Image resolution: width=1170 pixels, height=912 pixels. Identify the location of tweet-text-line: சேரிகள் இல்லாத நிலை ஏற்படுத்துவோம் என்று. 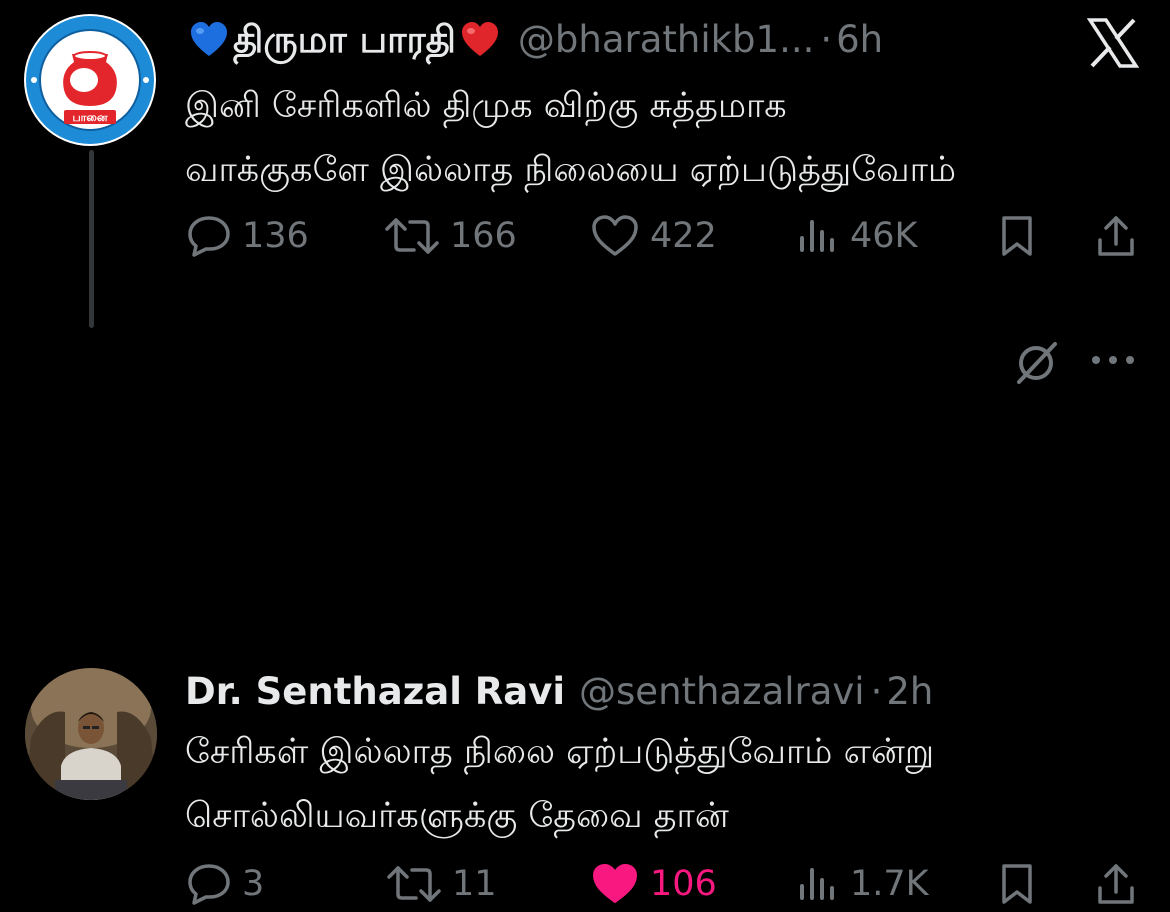
(560, 752).